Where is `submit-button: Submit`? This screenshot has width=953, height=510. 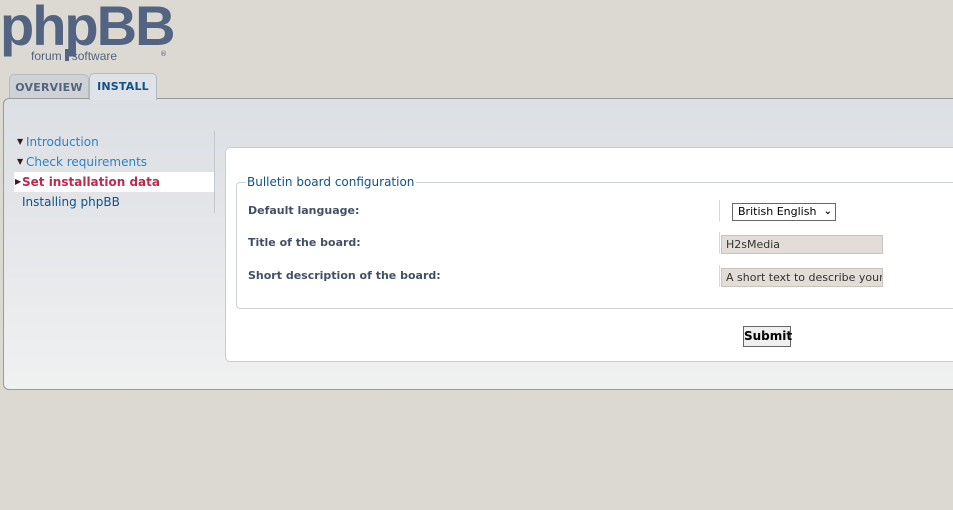
submit-button: Submit is located at coordinates (767, 336).